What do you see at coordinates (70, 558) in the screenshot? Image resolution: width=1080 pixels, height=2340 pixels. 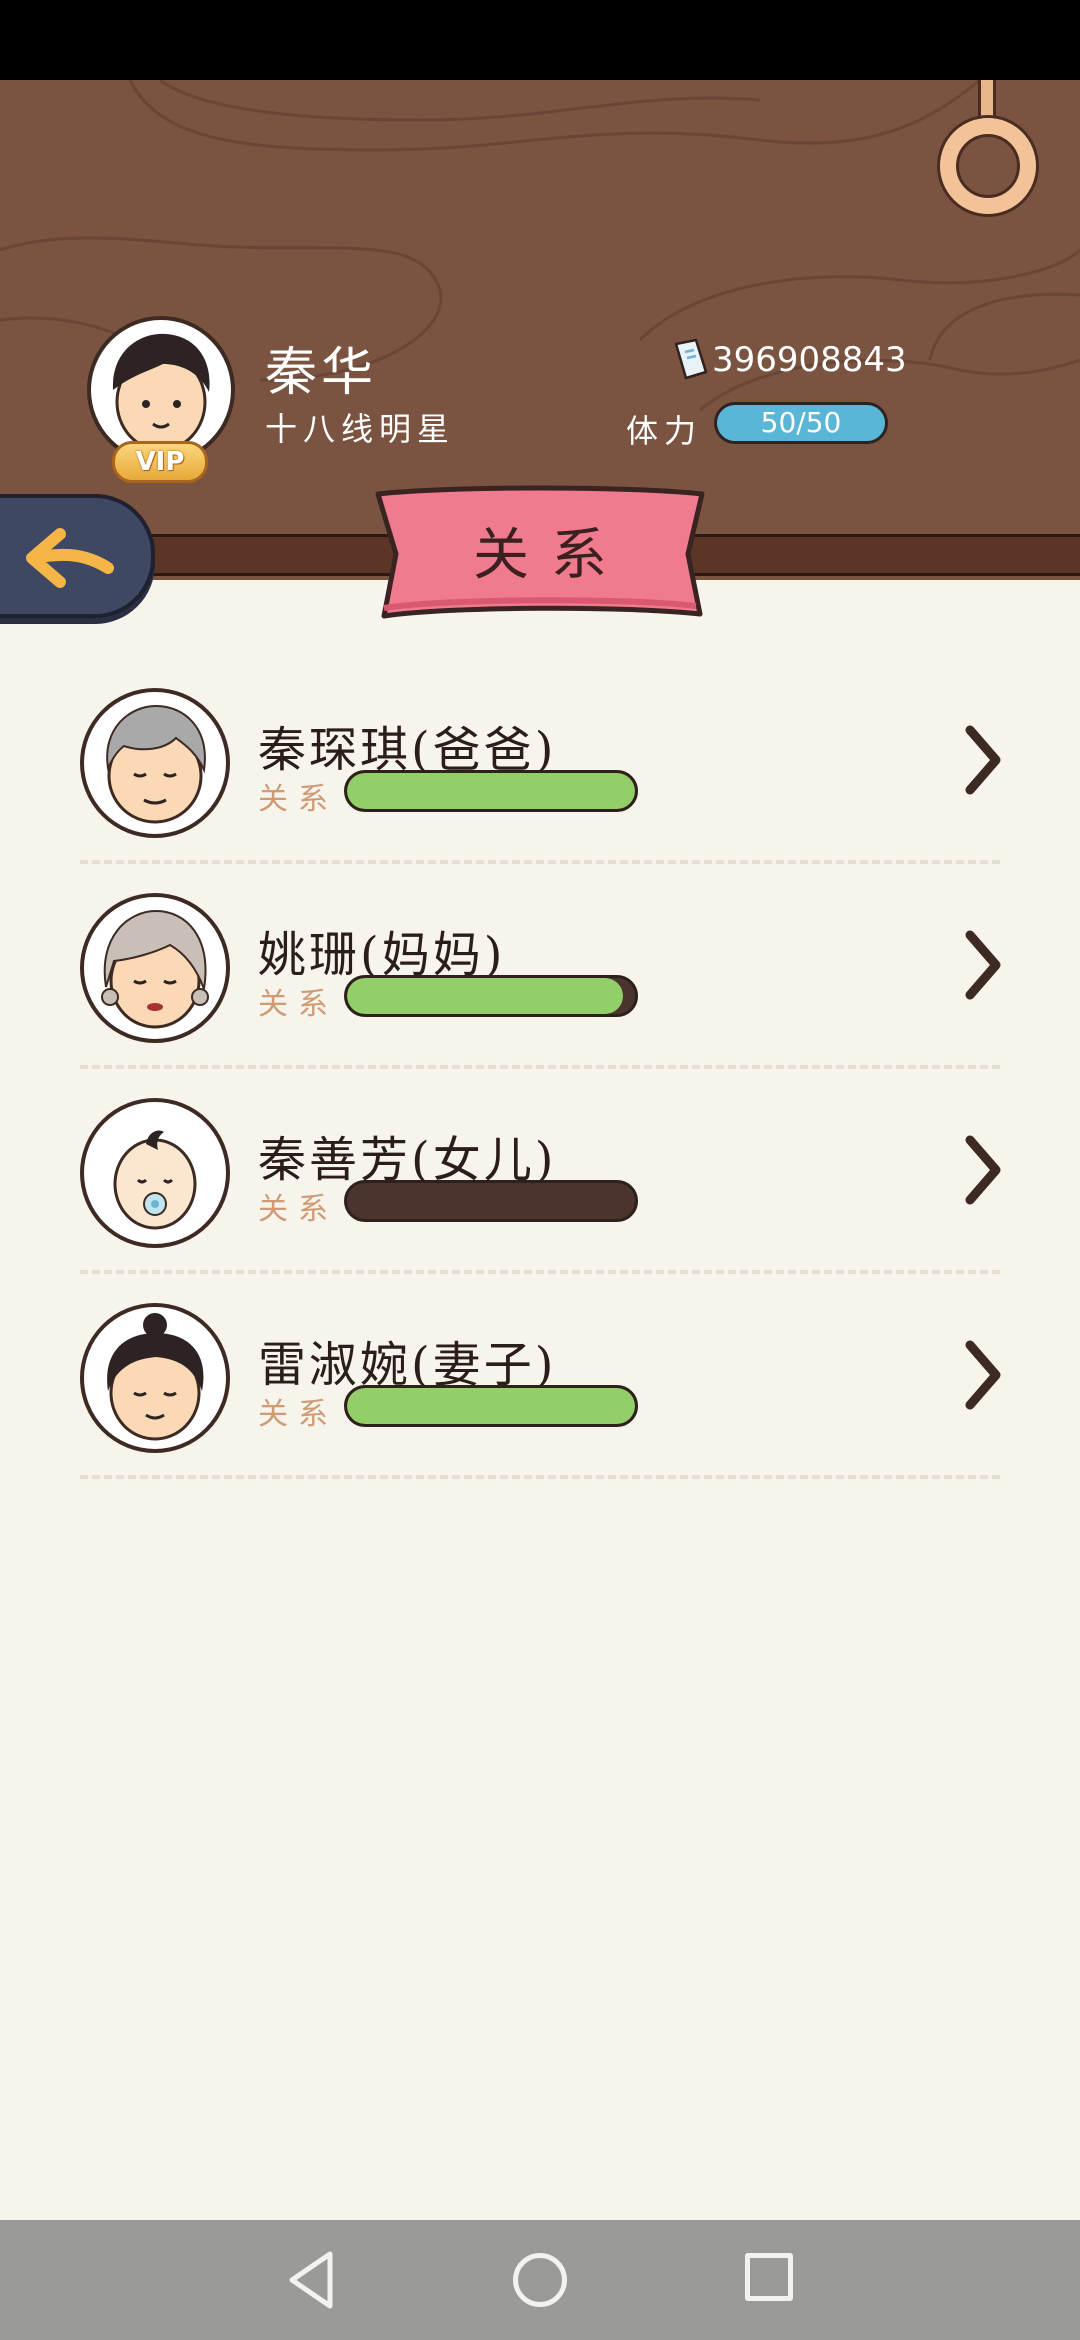 I see `arrow-left-icon` at bounding box center [70, 558].